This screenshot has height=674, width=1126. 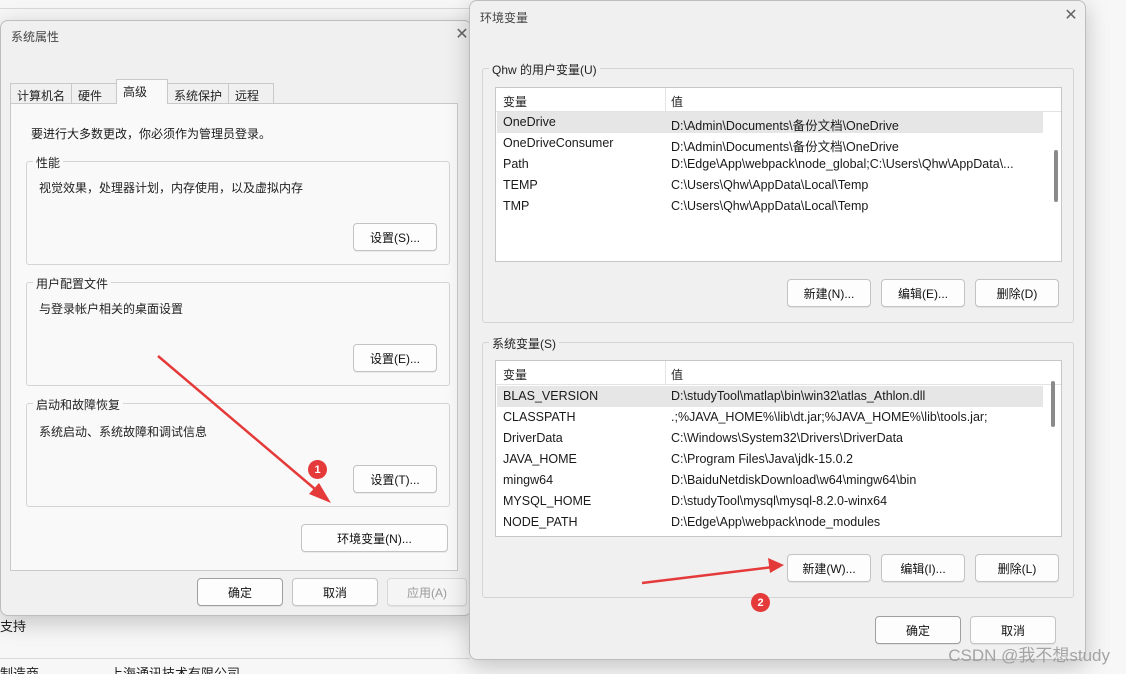 I want to click on step-marker-2: 2, so click(x=760, y=602).